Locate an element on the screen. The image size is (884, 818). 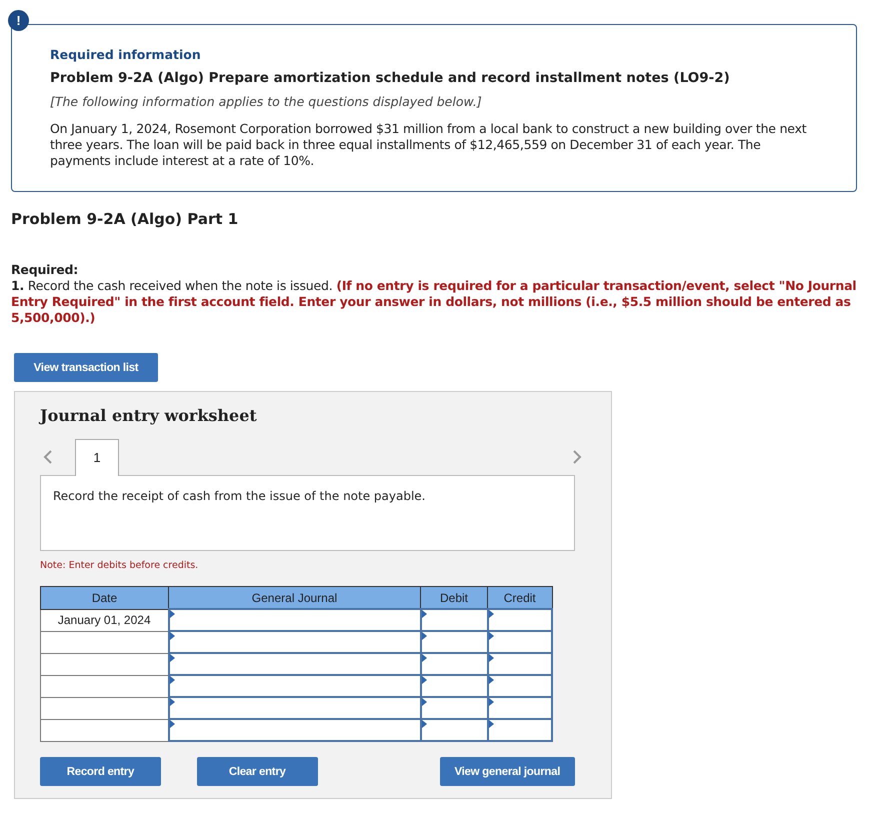
column-header: General Journal is located at coordinates (294, 597).